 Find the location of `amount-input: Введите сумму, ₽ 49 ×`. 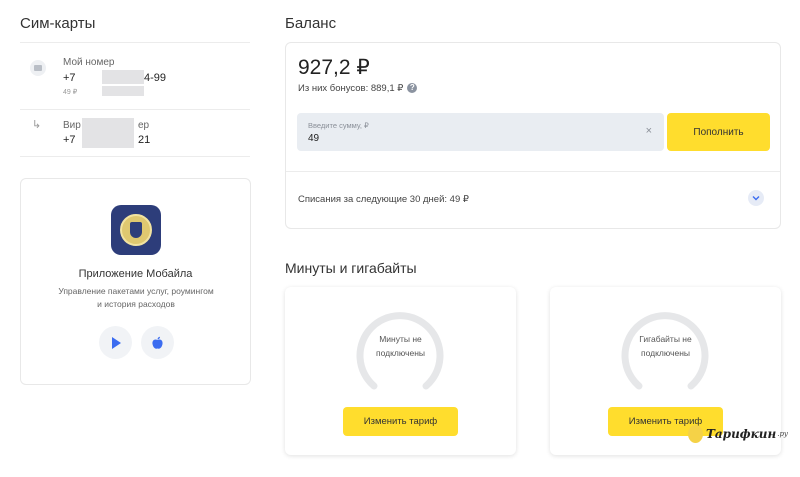

amount-input: Введите сумму, ₽ 49 × is located at coordinates (480, 132).